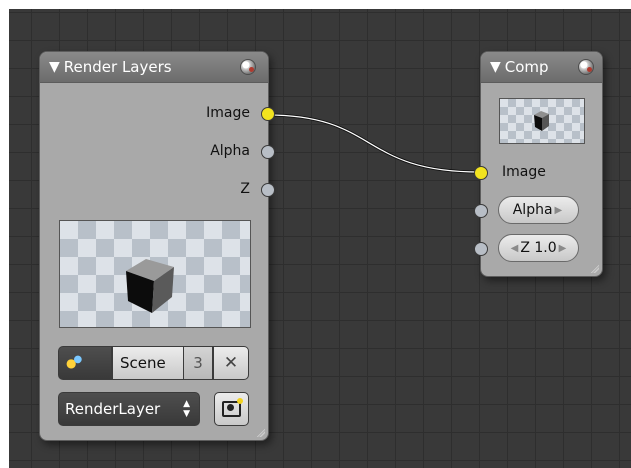 The image size is (631, 468). I want to click on output-alpha: Alpha, so click(239, 151).